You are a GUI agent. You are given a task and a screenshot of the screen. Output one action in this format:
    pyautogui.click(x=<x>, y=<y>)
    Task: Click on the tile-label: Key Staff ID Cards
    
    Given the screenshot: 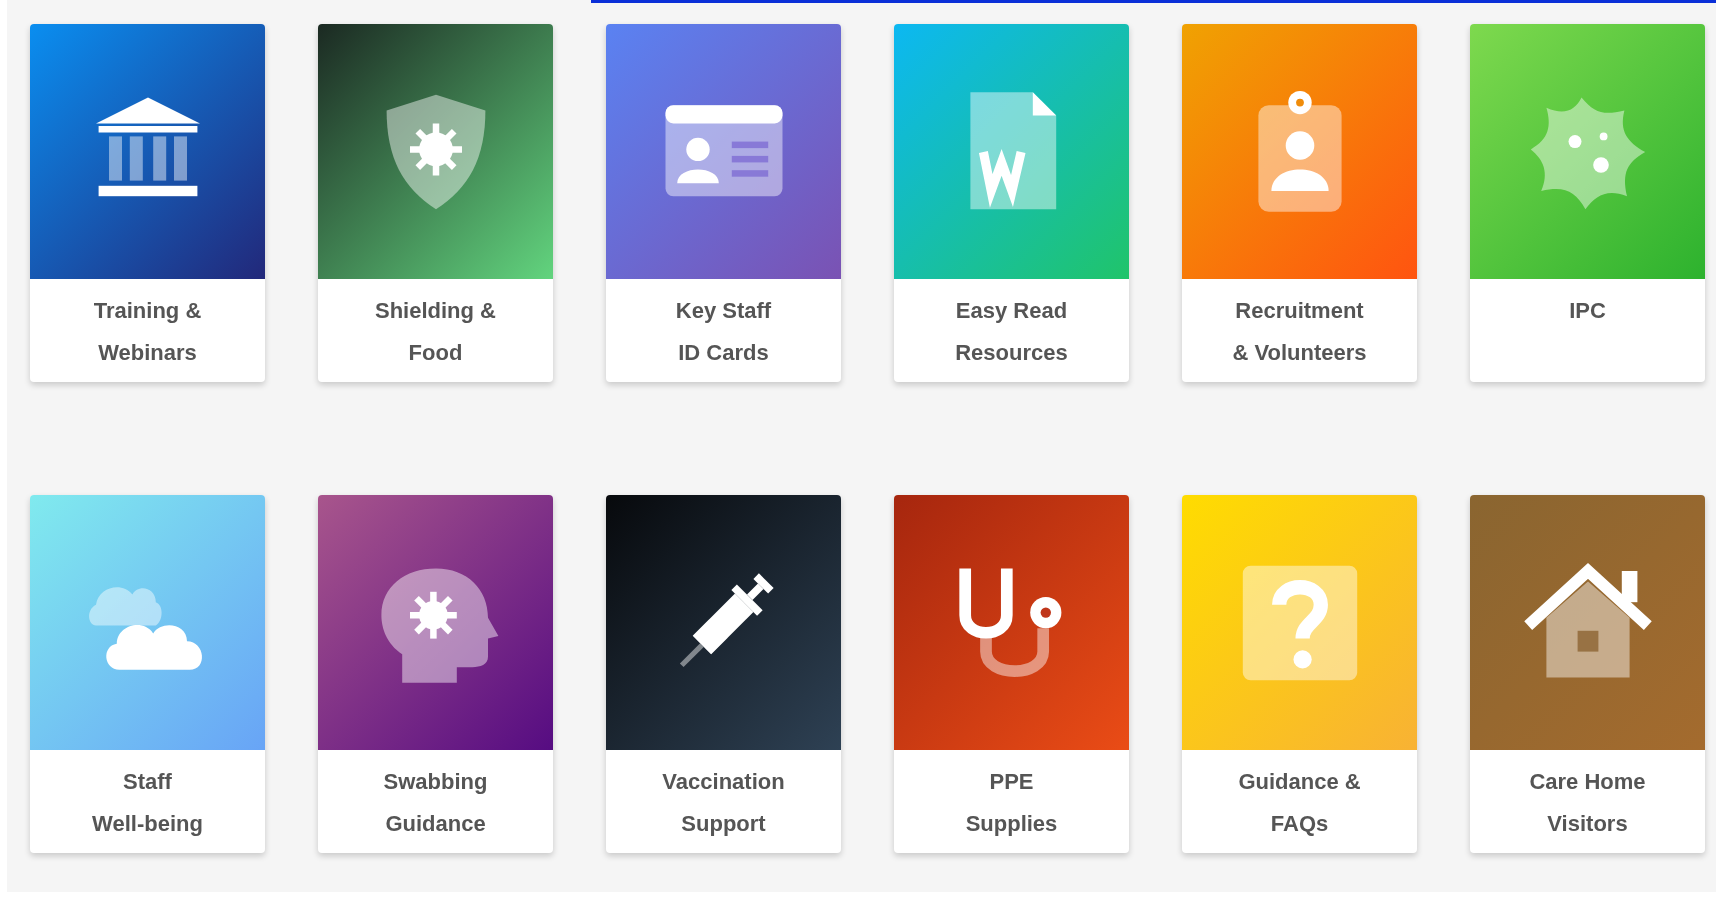 What is the action you would take?
    pyautogui.click(x=723, y=332)
    